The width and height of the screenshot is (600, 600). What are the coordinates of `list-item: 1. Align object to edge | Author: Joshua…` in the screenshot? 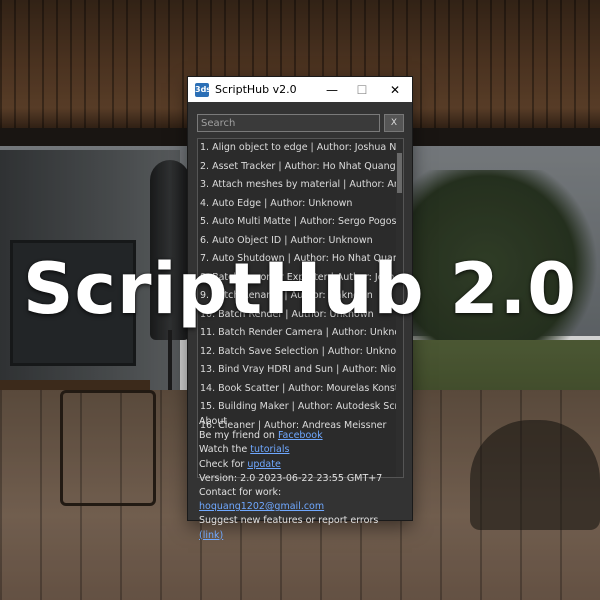 It's located at (298, 148).